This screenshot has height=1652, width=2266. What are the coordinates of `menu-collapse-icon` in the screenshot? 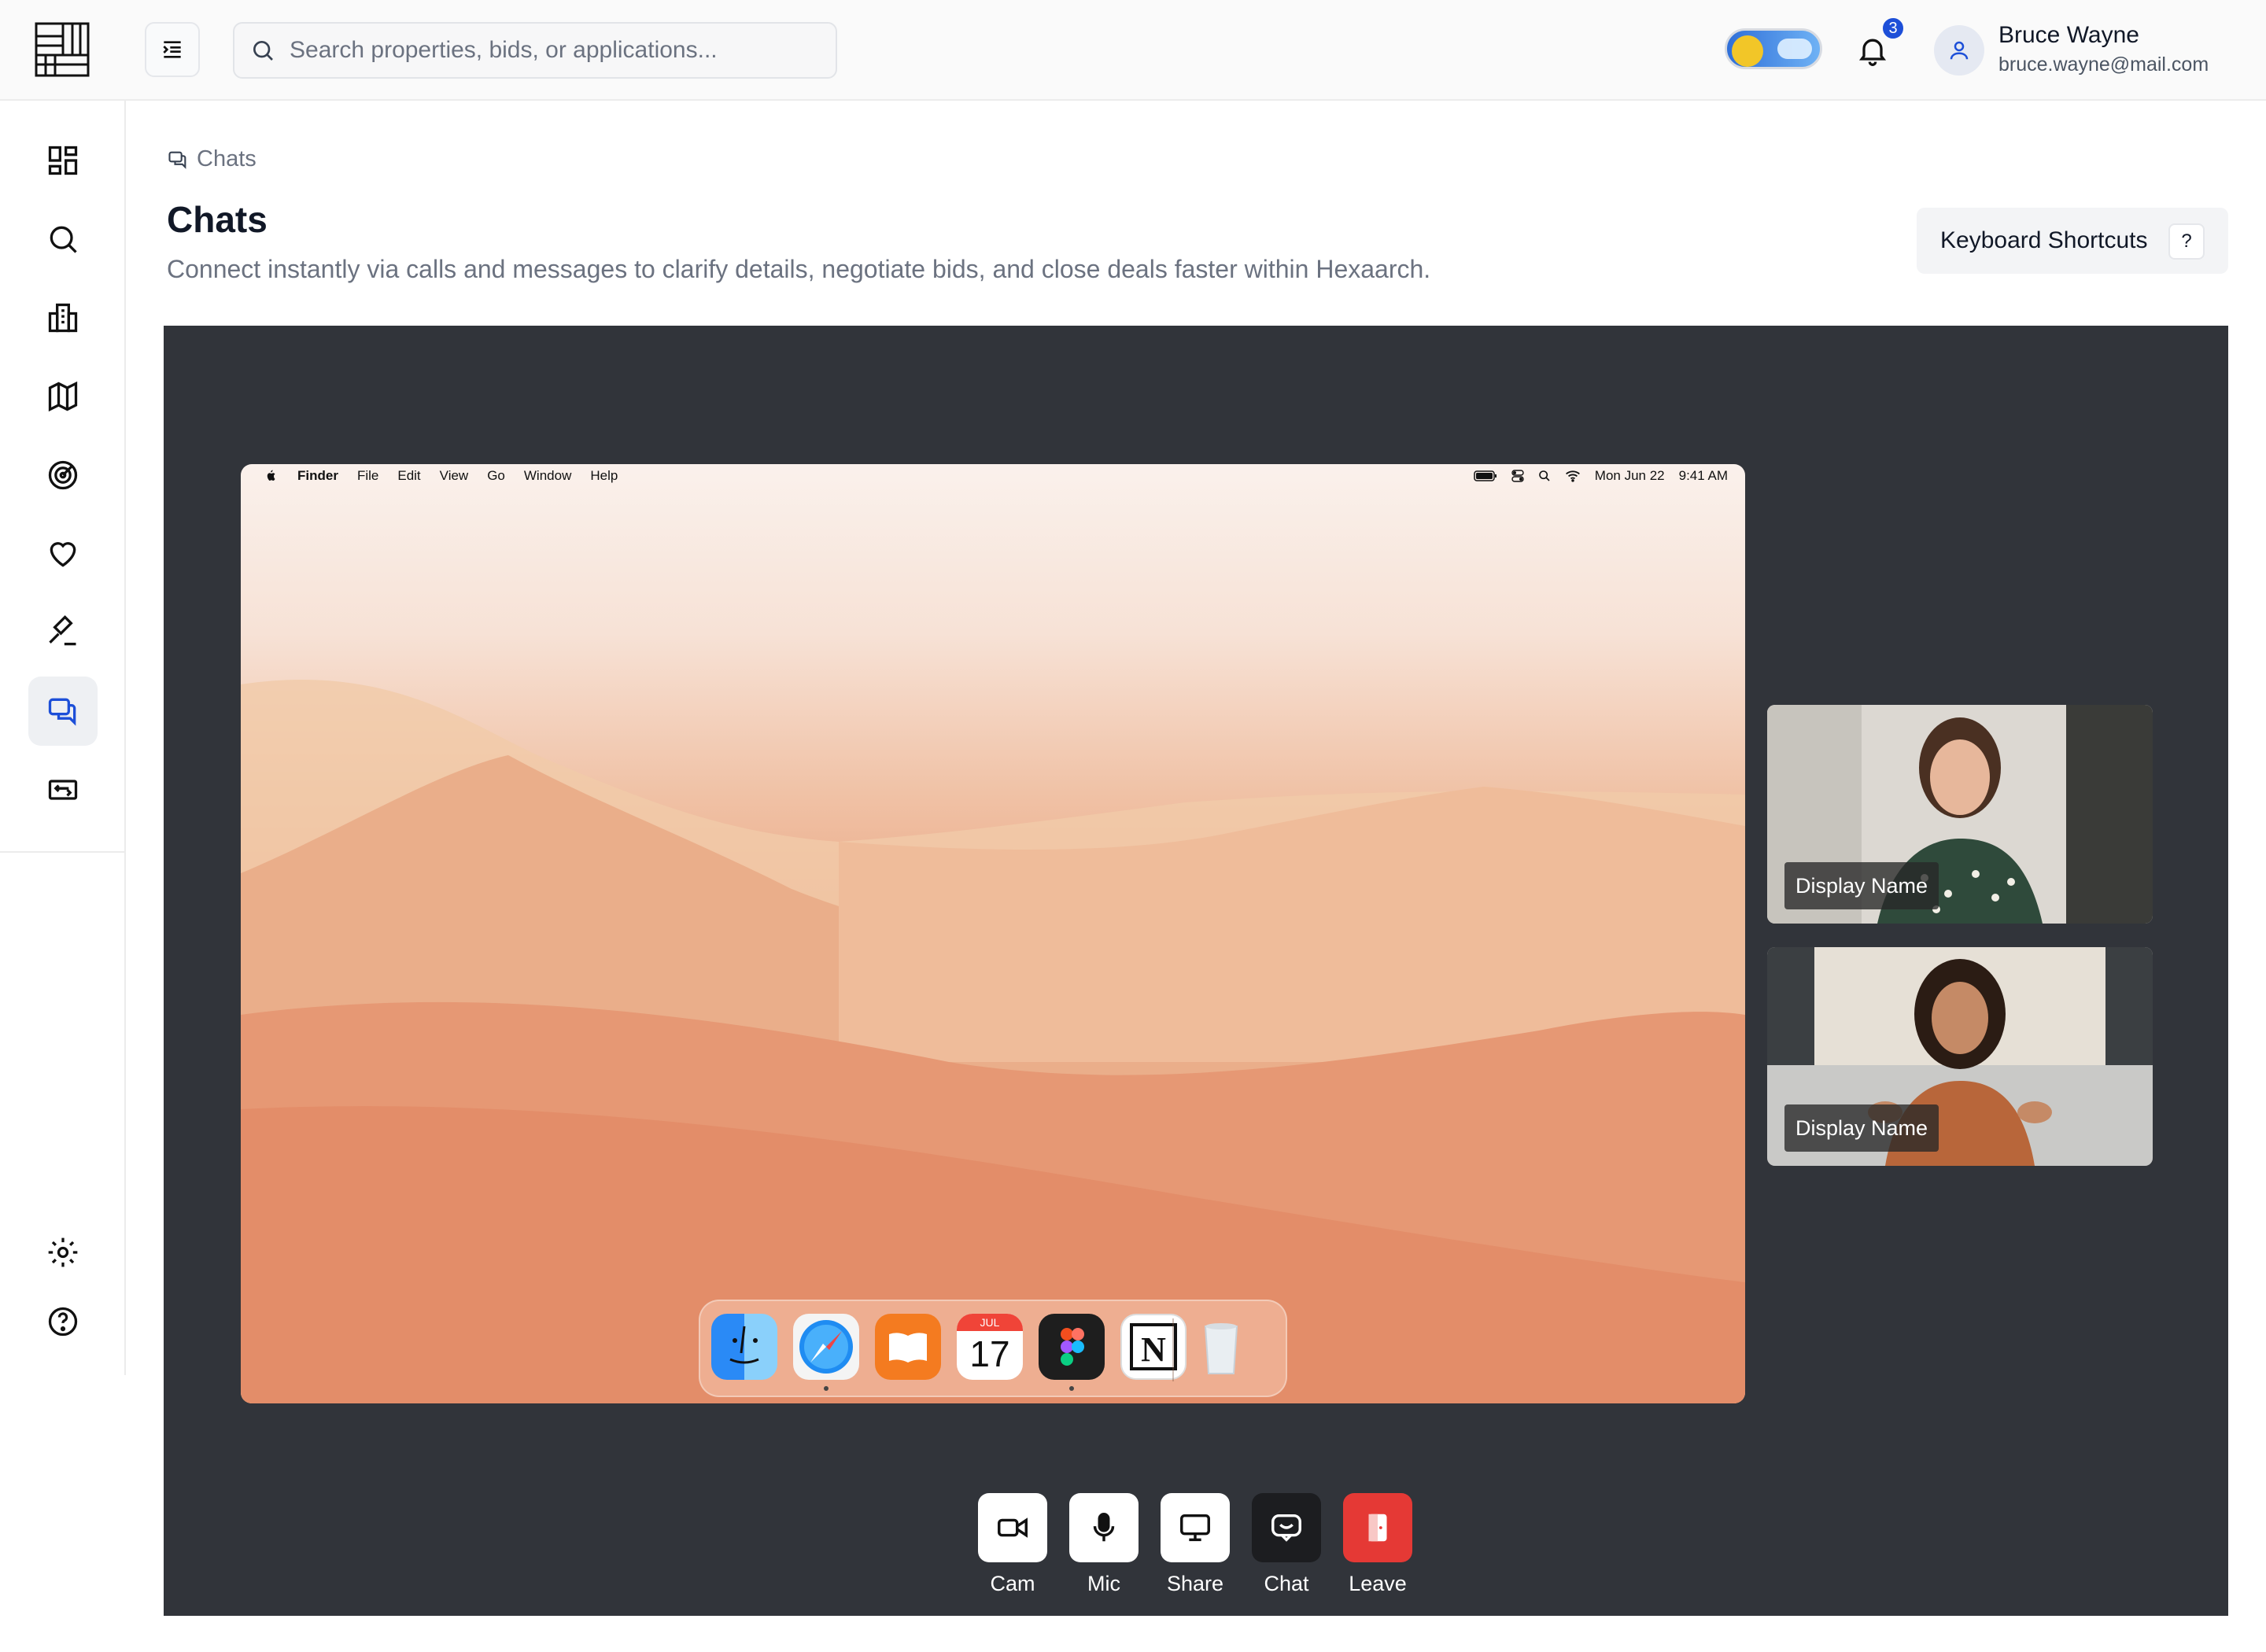 It's located at (172, 49).